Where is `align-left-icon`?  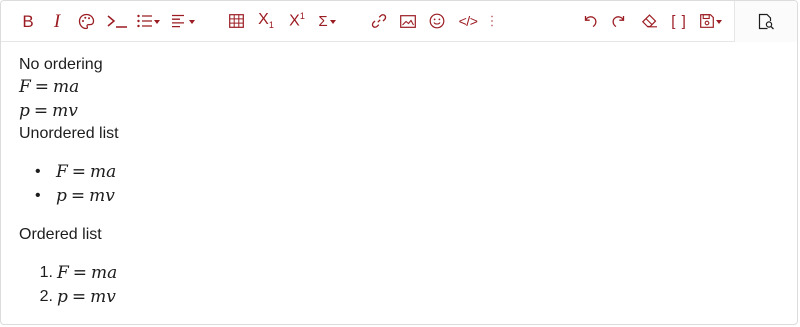 align-left-icon is located at coordinates (177, 21).